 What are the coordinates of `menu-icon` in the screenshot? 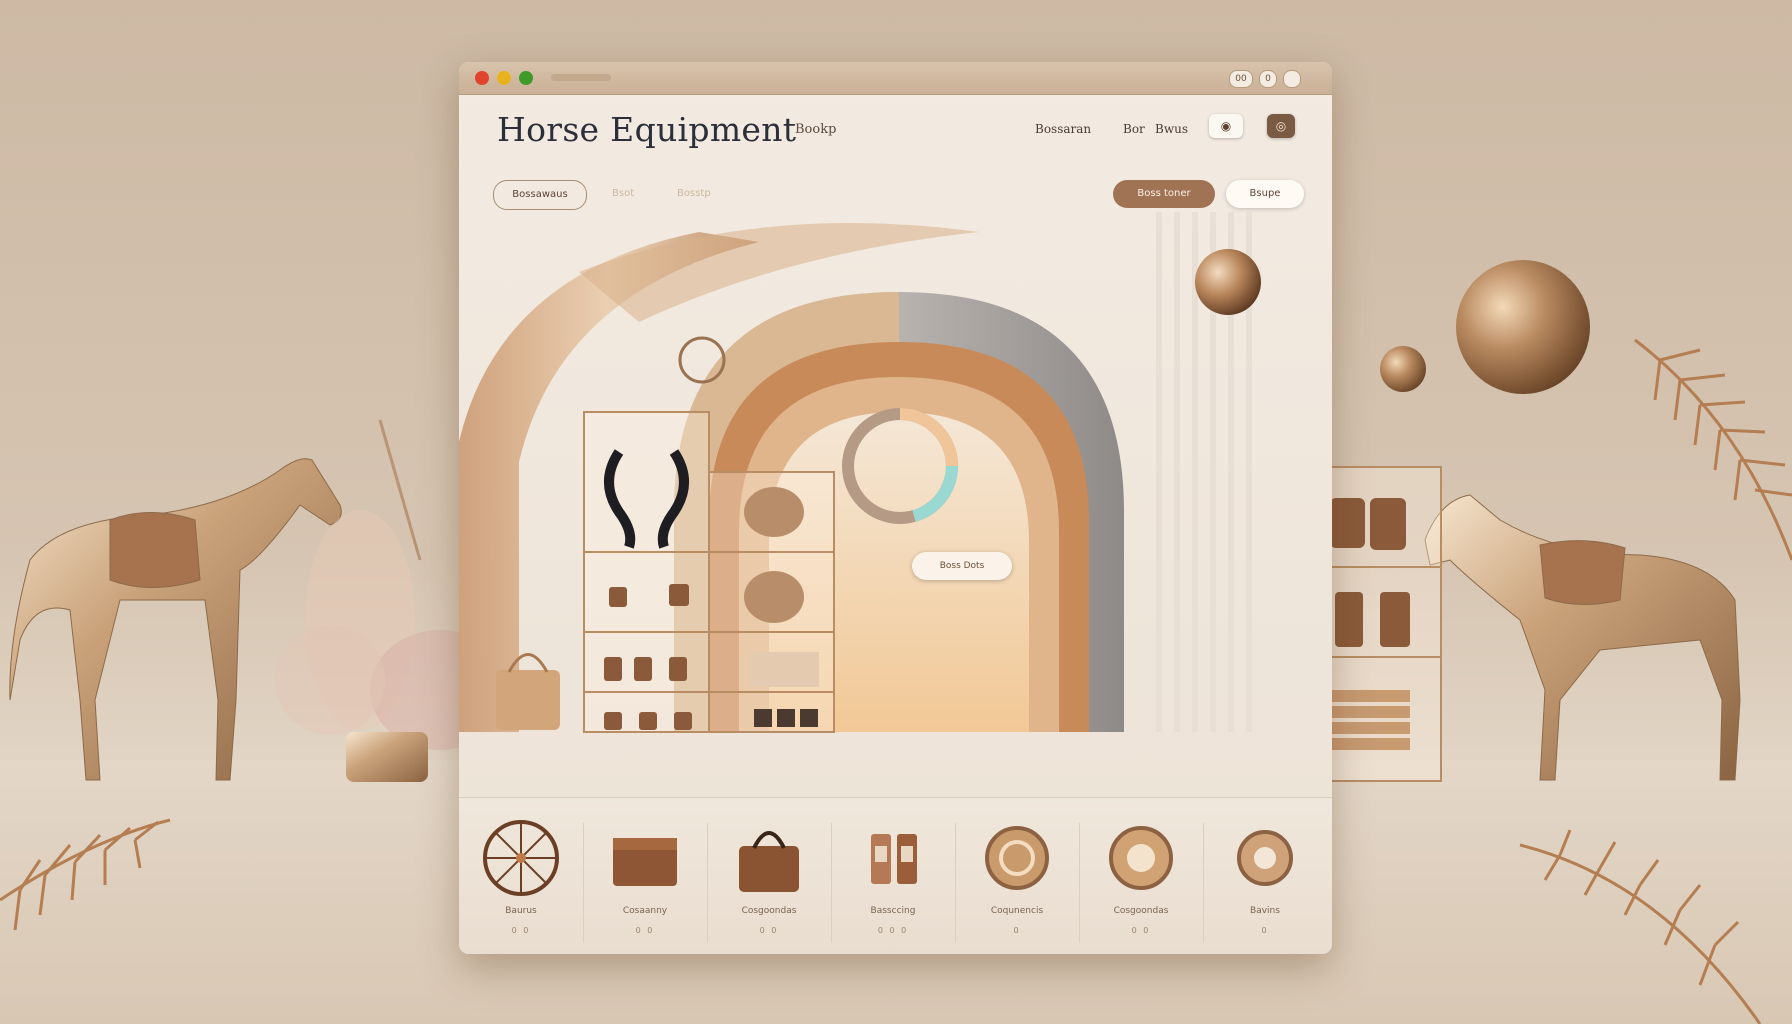 It's located at (1292, 79).